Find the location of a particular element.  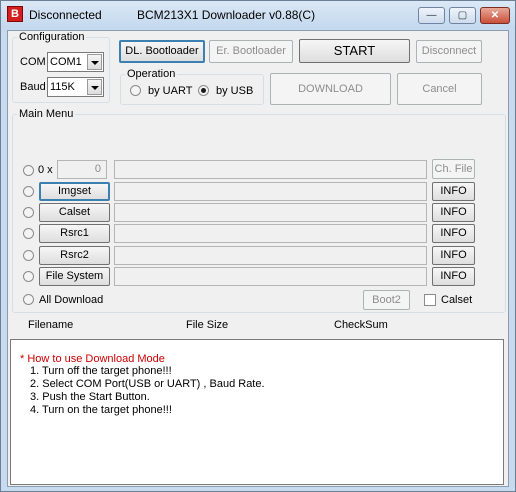

connection-status: Disconnected is located at coordinates (65, 15).